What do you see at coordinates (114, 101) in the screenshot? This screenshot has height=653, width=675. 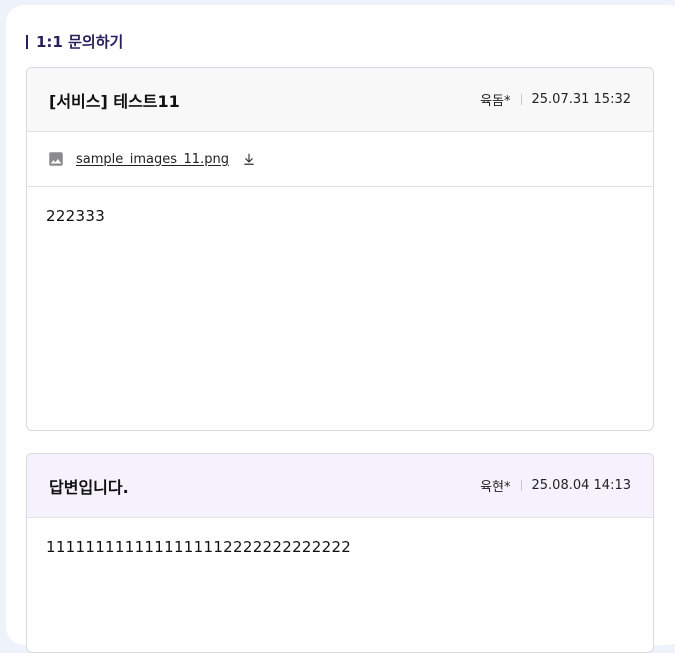 I see `question-title: [서비스] 테스트11` at bounding box center [114, 101].